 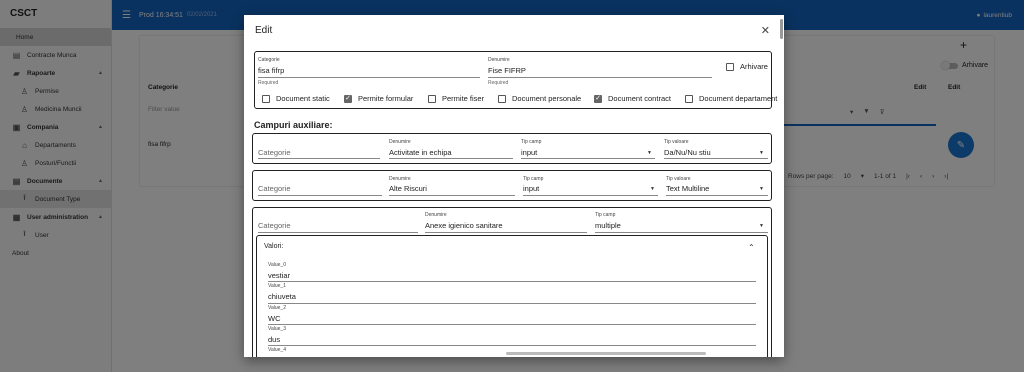 What do you see at coordinates (264, 30) in the screenshot?
I see `dialog-title: Edit` at bounding box center [264, 30].